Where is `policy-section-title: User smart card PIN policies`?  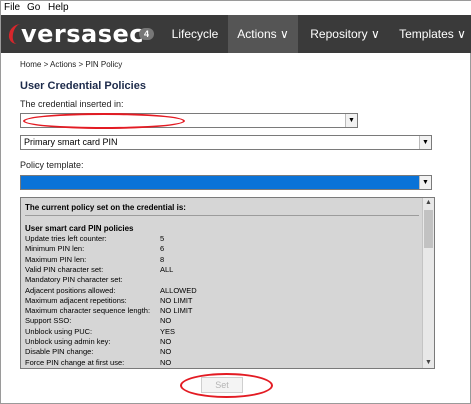 policy-section-title: User smart card PIN policies is located at coordinates (79, 228).